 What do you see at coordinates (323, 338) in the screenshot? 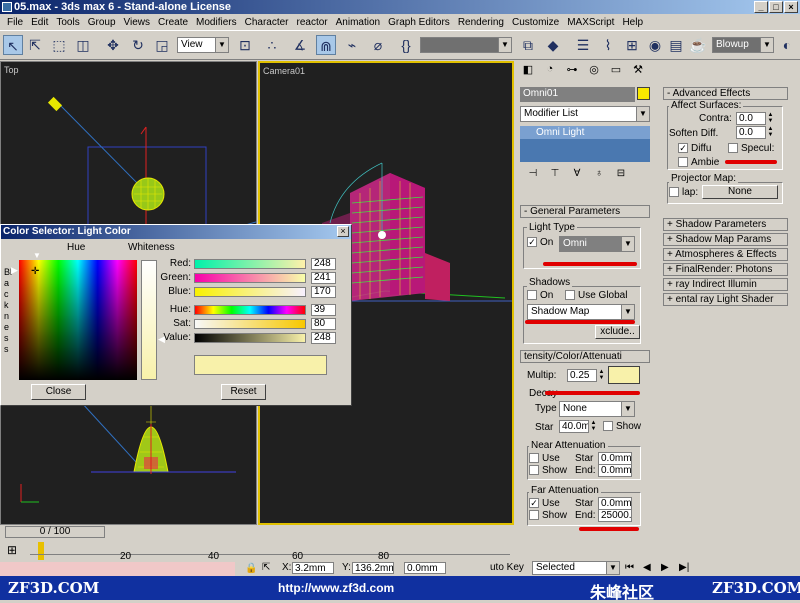
I see `value-field: 248` at bounding box center [323, 338].